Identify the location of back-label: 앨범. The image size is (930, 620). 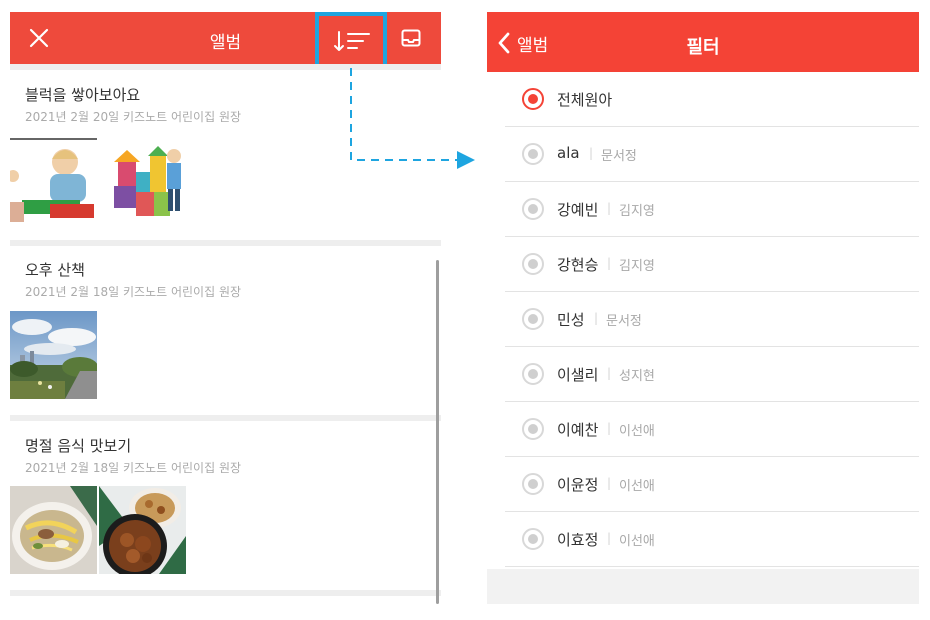
(533, 45).